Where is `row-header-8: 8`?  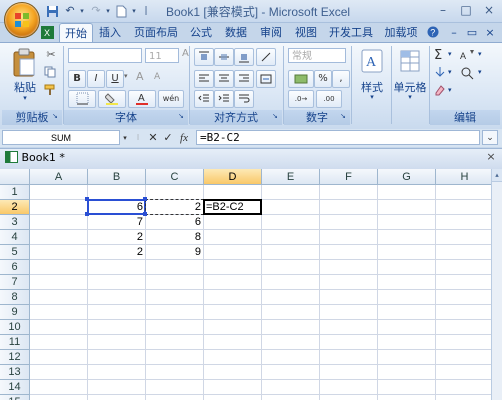
row-header-8: 8 is located at coordinates (15, 297).